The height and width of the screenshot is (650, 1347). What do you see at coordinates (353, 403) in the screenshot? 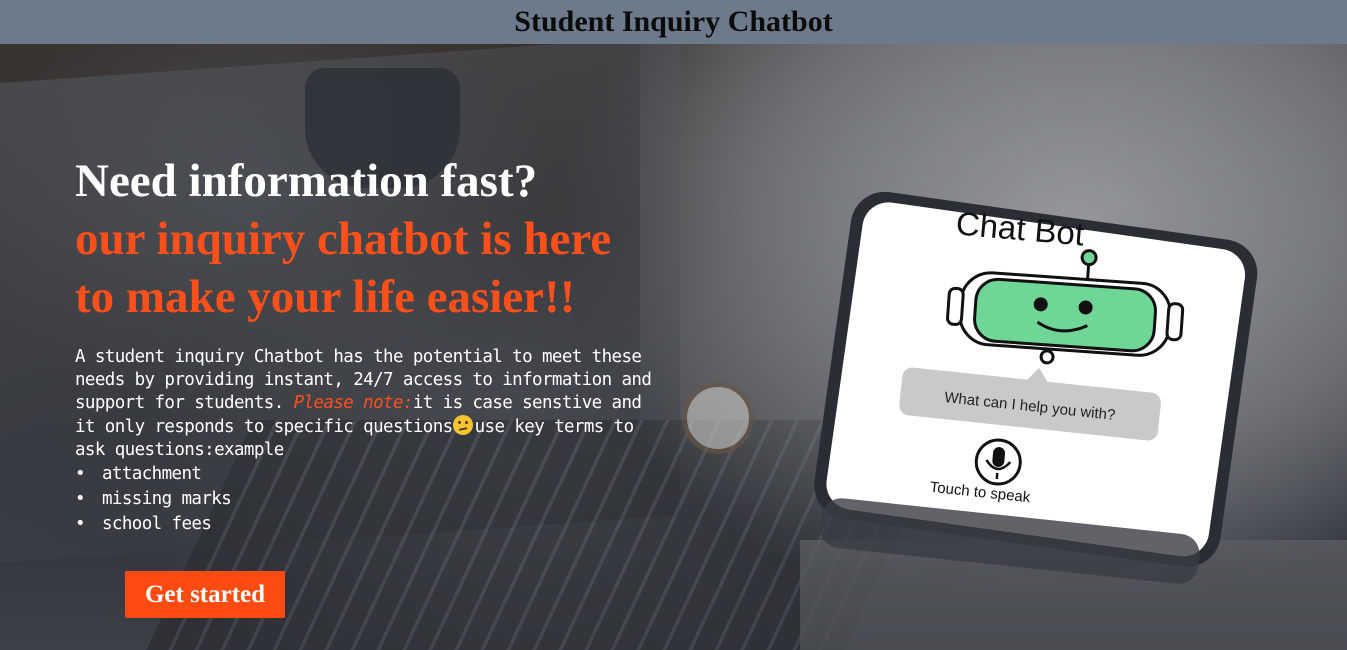
I see `note-label: Please note:` at bounding box center [353, 403].